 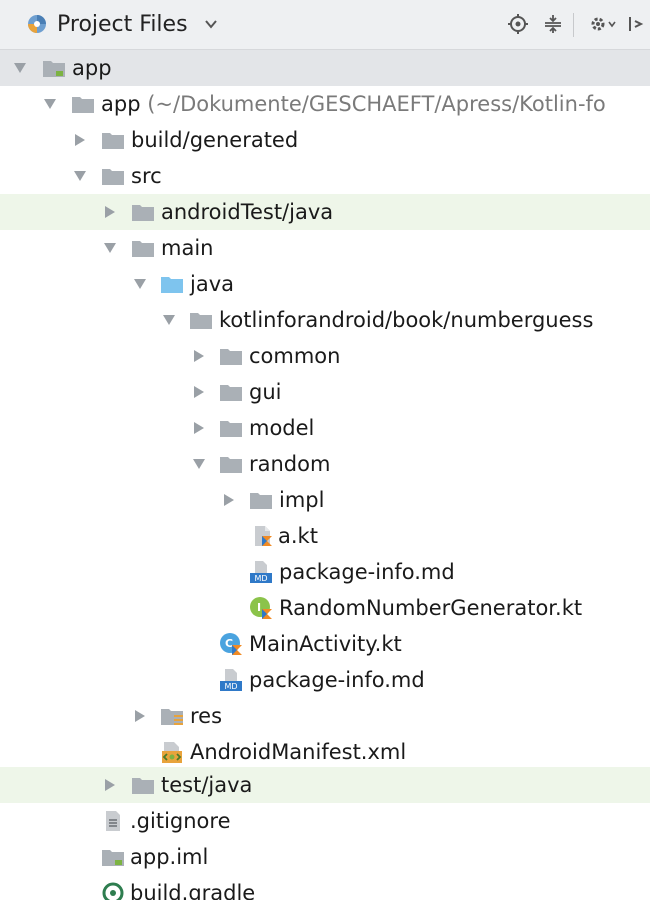 I want to click on tree-item-name: app, so click(x=121, y=104).